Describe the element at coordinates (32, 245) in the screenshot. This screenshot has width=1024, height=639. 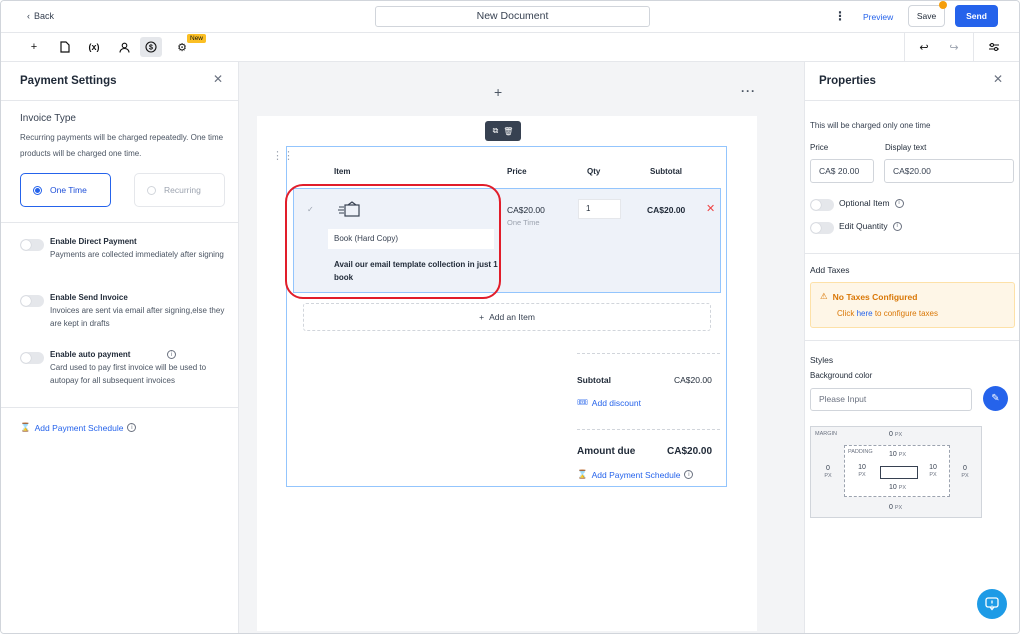
I see `direct-payment-toggle` at that location.